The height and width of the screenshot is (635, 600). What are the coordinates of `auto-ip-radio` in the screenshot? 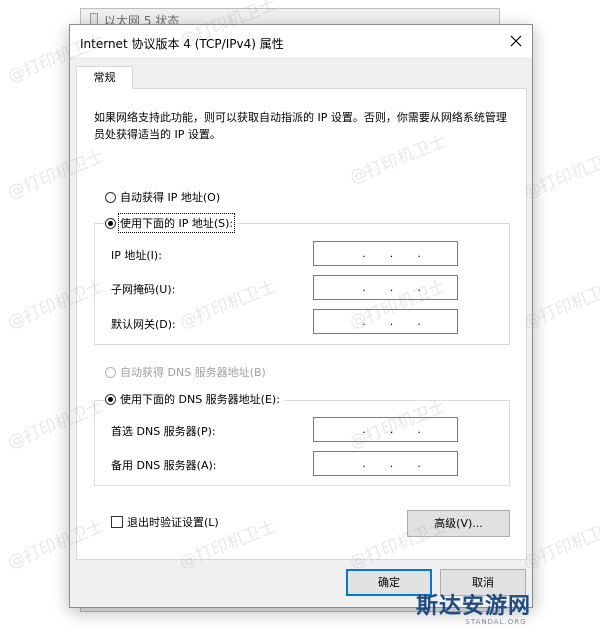 It's located at (110, 197).